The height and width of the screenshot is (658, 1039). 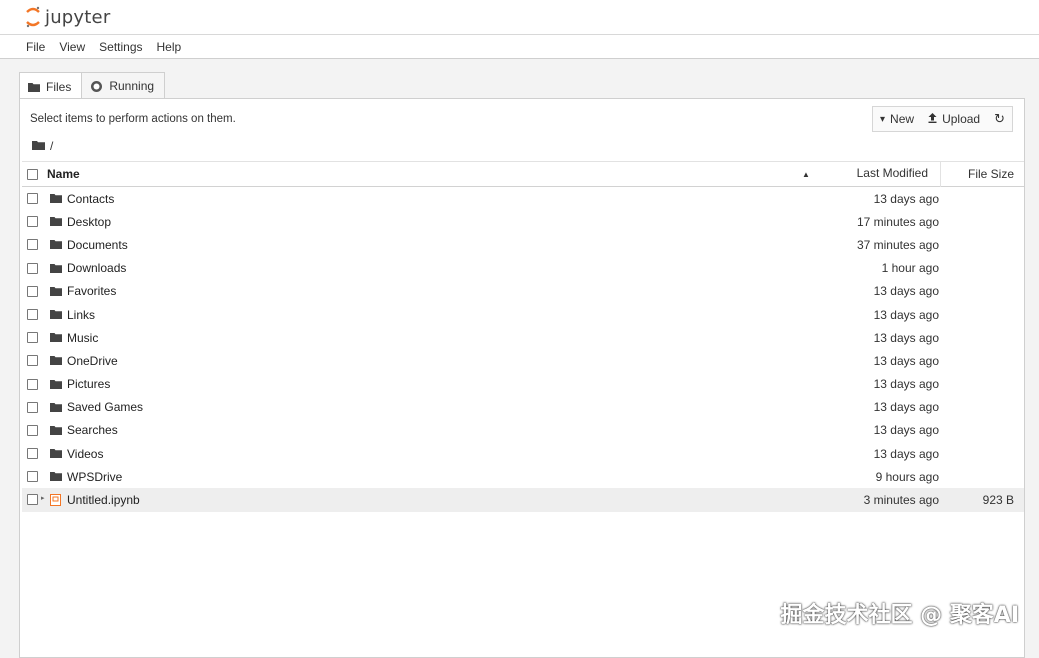 What do you see at coordinates (103, 500) in the screenshot?
I see `file-name: Untitled.ipynb` at bounding box center [103, 500].